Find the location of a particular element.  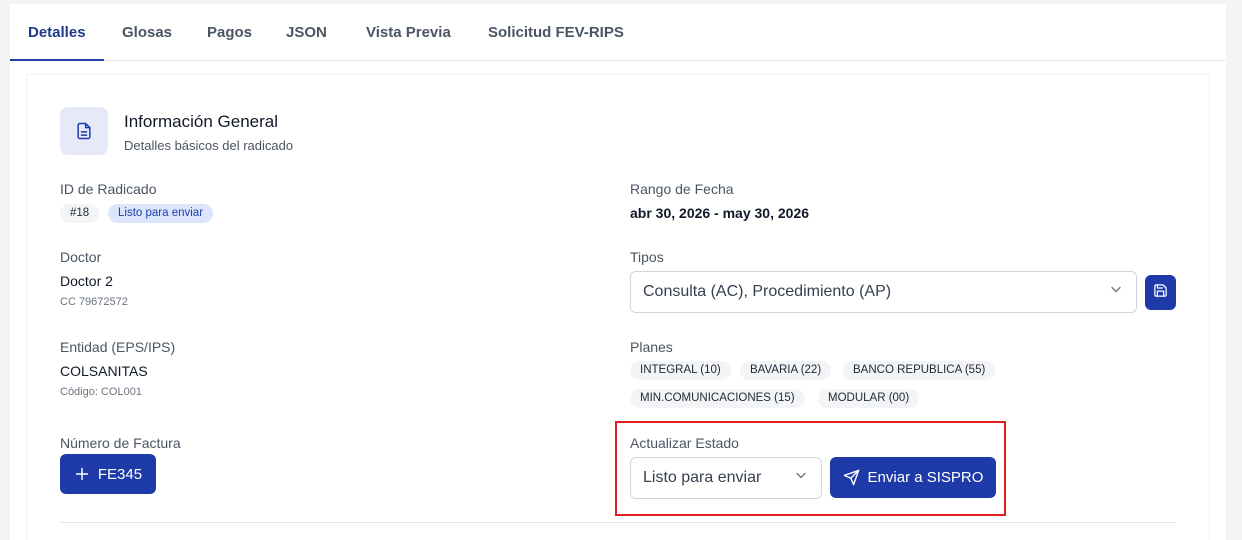

plan-badge: MIN.COMUNICACIONES (15) is located at coordinates (717, 398).